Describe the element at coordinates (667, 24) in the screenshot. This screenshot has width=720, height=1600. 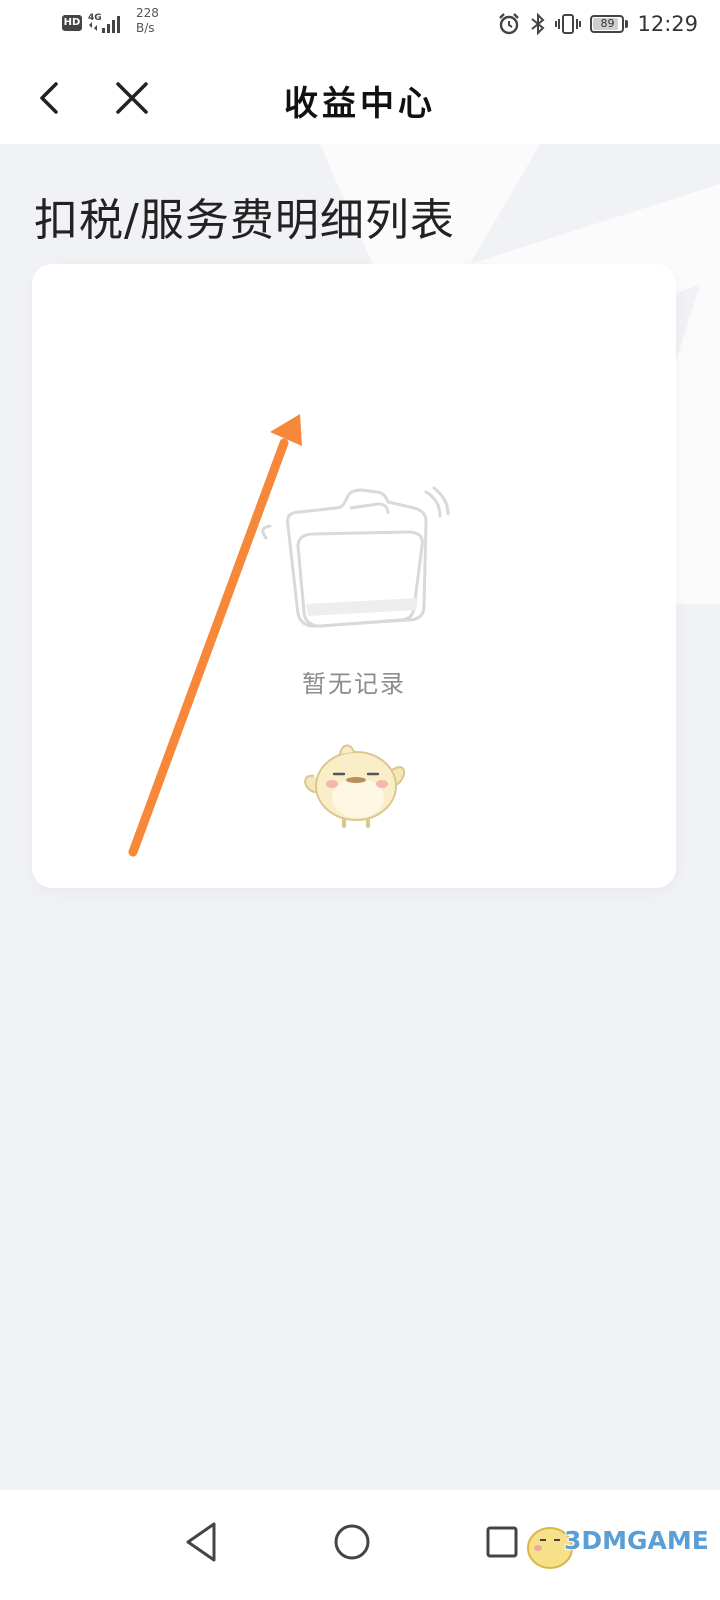
I see `clock: 12:29` at that location.